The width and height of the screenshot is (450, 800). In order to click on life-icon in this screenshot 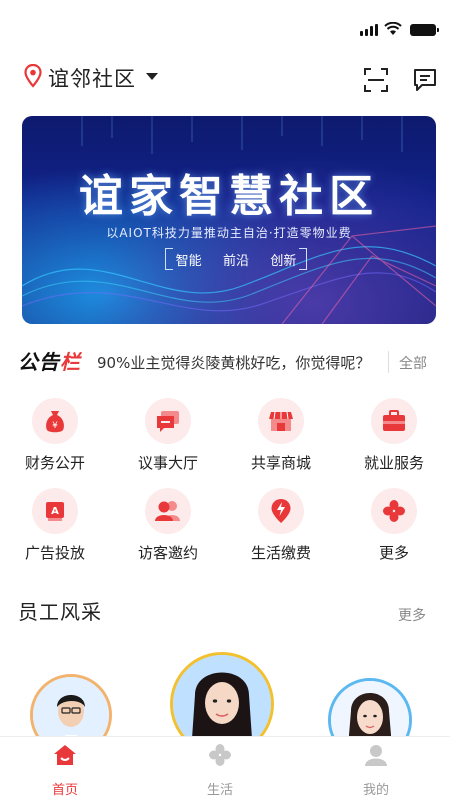, I will do `click(220, 755)`.